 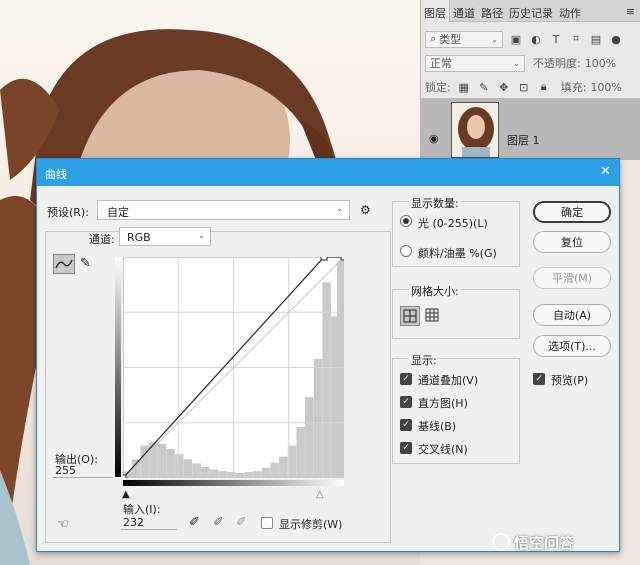 What do you see at coordinates (573, 87) in the screenshot?
I see `fill-label: 填充:` at bounding box center [573, 87].